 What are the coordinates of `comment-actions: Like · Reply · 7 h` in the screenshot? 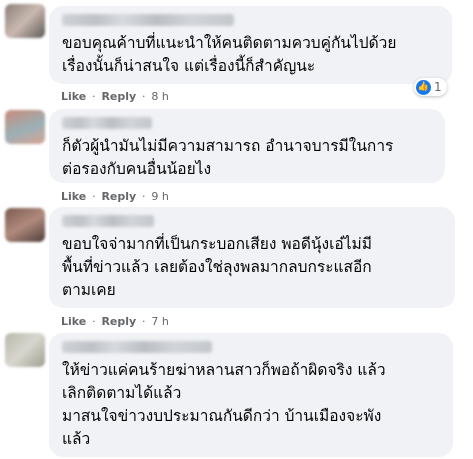 It's located at (115, 321).